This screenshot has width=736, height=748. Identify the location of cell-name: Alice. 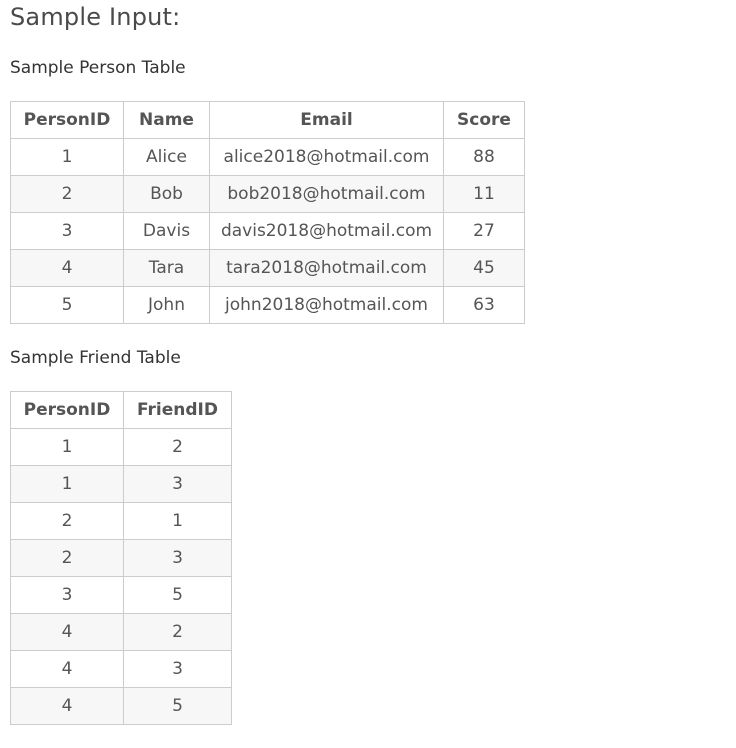
(166, 157).